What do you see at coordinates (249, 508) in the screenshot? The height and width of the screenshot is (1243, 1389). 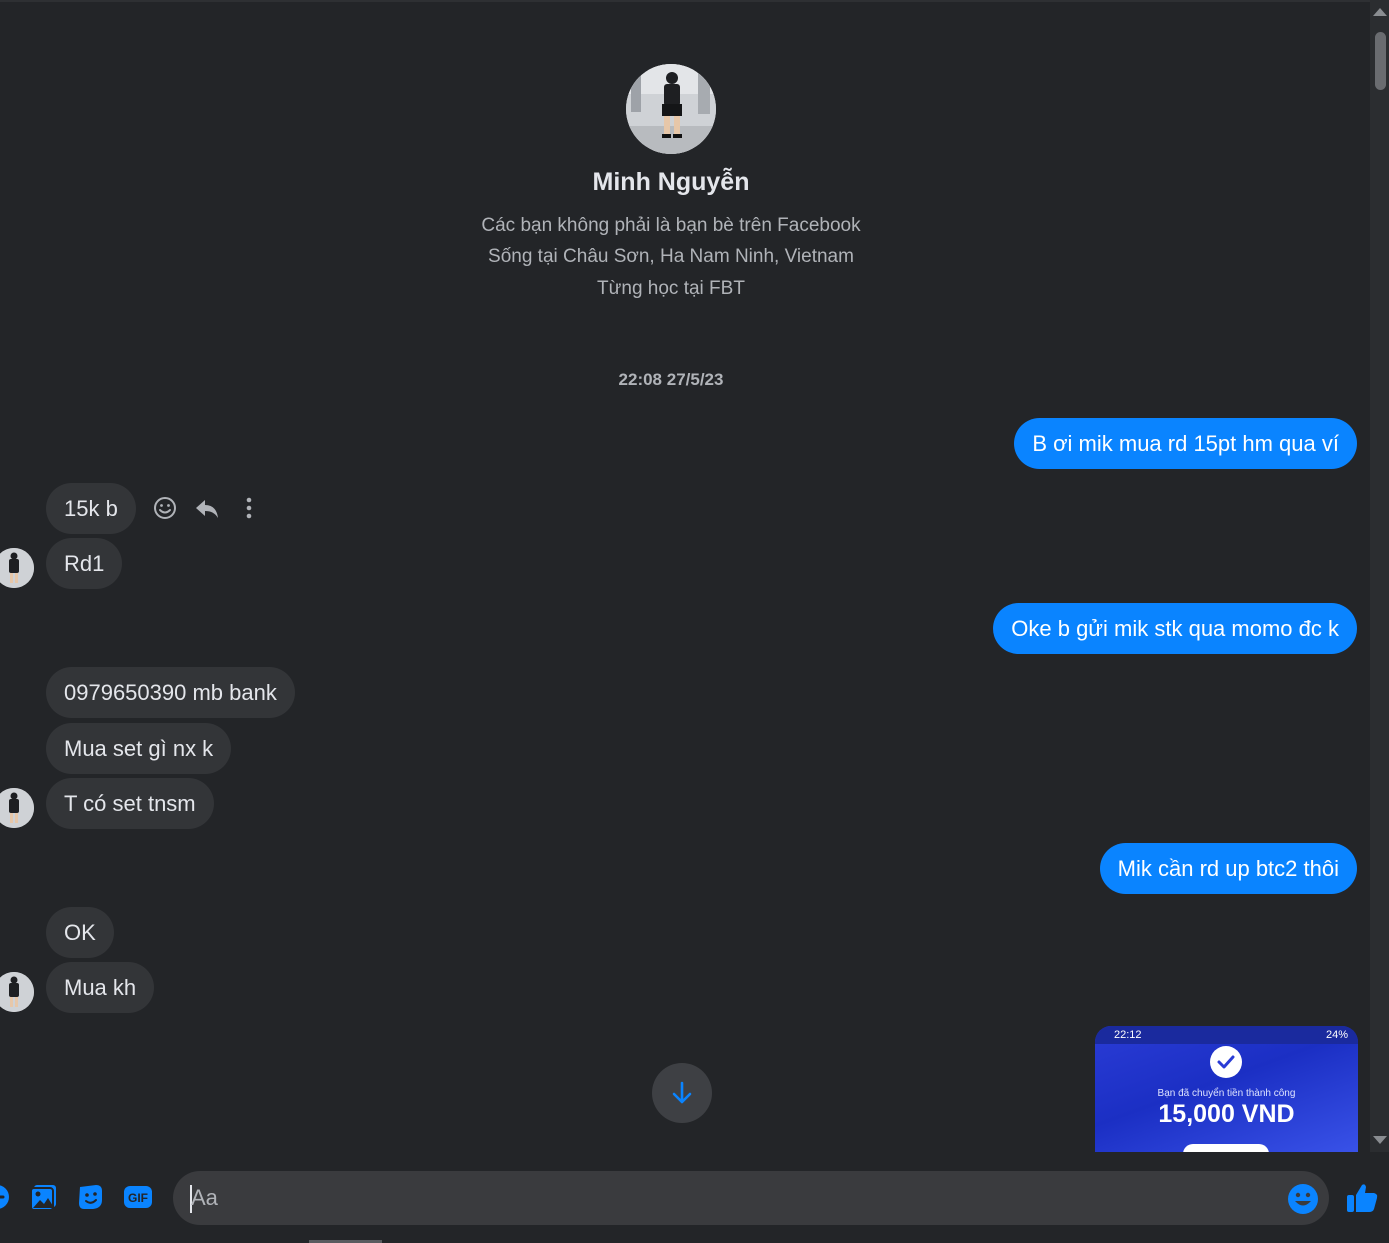 I see `more-icon` at bounding box center [249, 508].